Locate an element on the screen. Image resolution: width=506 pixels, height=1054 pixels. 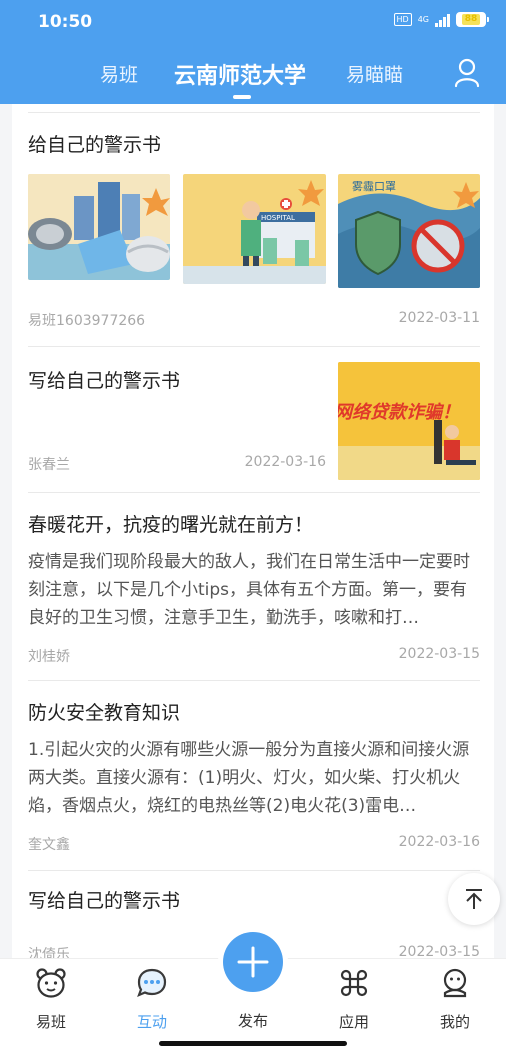
feed-item-date: 2022-03-11 is located at coordinates (439, 318).